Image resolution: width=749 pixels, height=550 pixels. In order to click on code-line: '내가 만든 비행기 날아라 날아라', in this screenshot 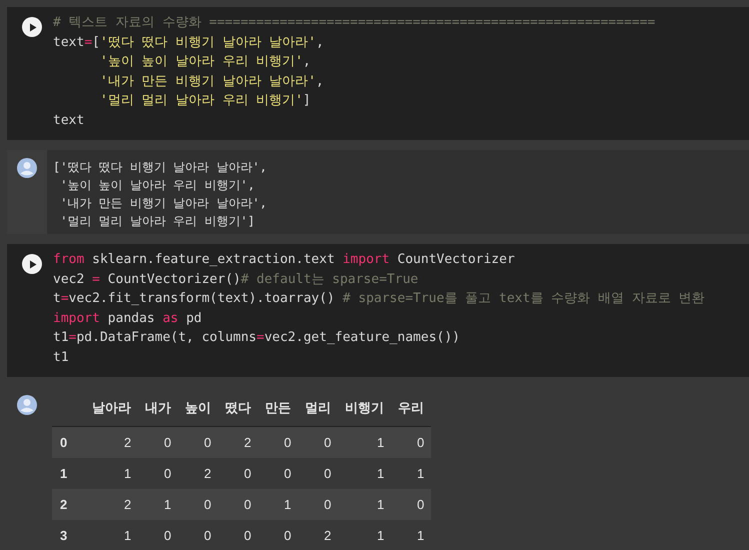, I will do `click(211, 81)`.